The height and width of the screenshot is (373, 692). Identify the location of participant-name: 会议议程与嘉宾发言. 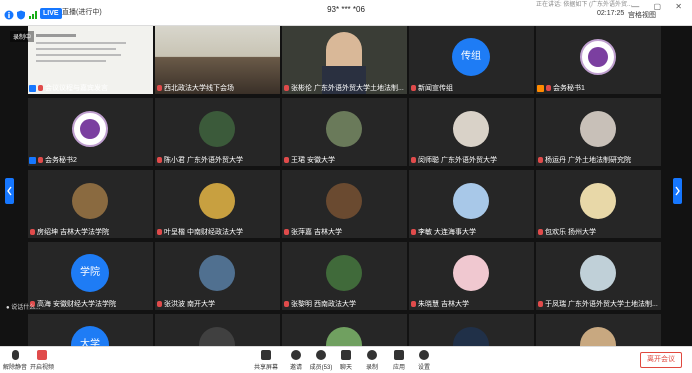
(76, 88).